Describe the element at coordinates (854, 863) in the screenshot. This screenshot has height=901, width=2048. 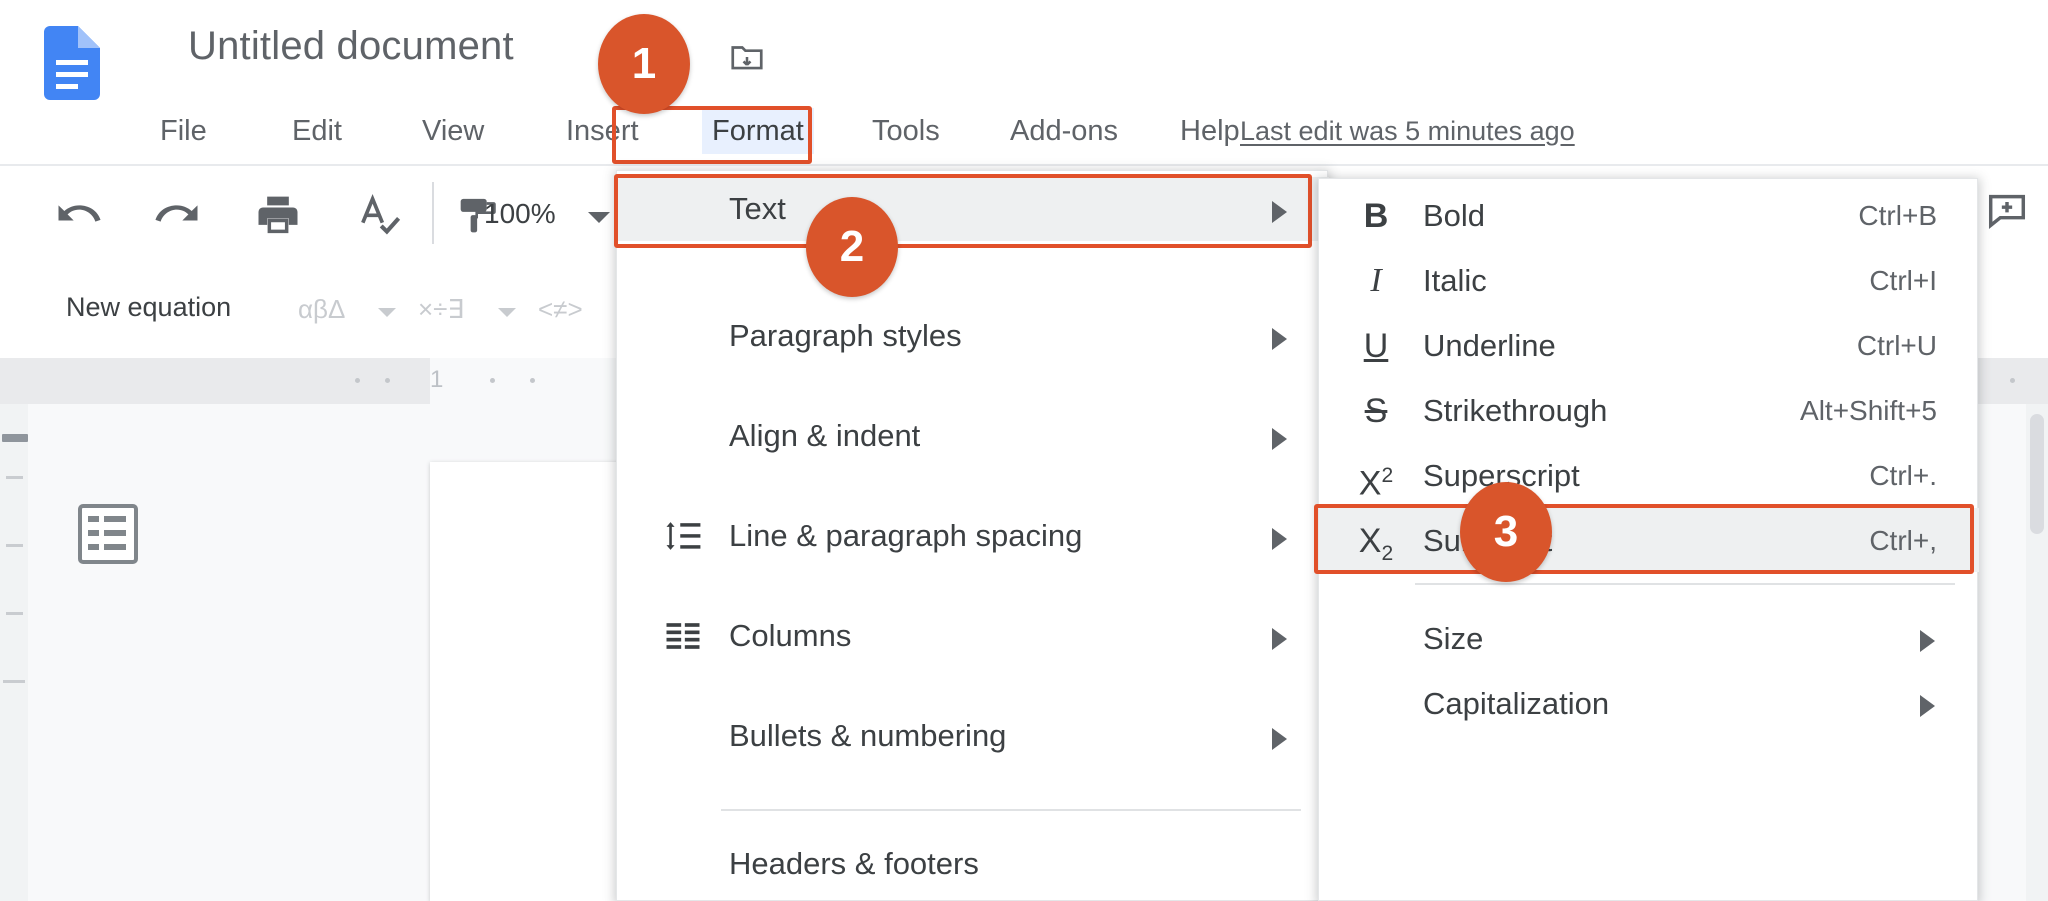
I see `format-menu-item-label: Headers & footers` at that location.